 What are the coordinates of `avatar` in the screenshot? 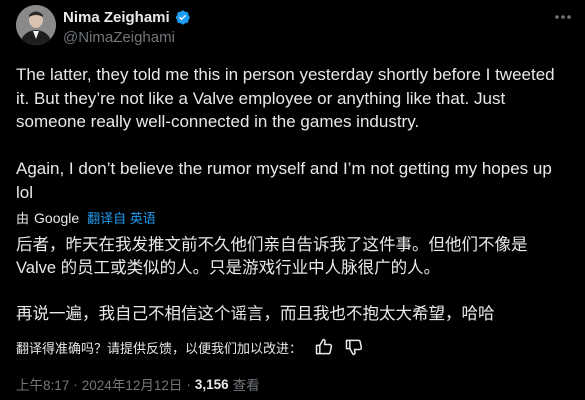 It's located at (36, 25).